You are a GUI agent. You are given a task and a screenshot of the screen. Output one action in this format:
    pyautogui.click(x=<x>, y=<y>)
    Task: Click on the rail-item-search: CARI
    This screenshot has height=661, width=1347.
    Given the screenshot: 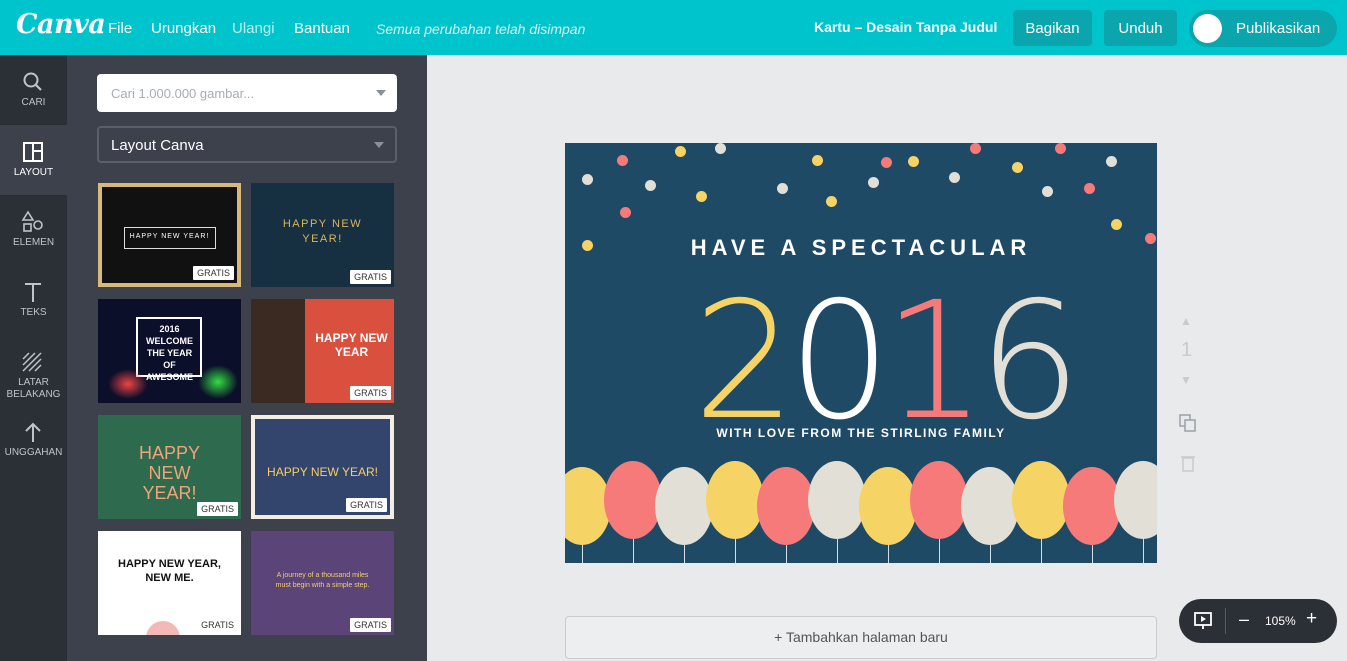 What is the action you would take?
    pyautogui.click(x=33, y=90)
    